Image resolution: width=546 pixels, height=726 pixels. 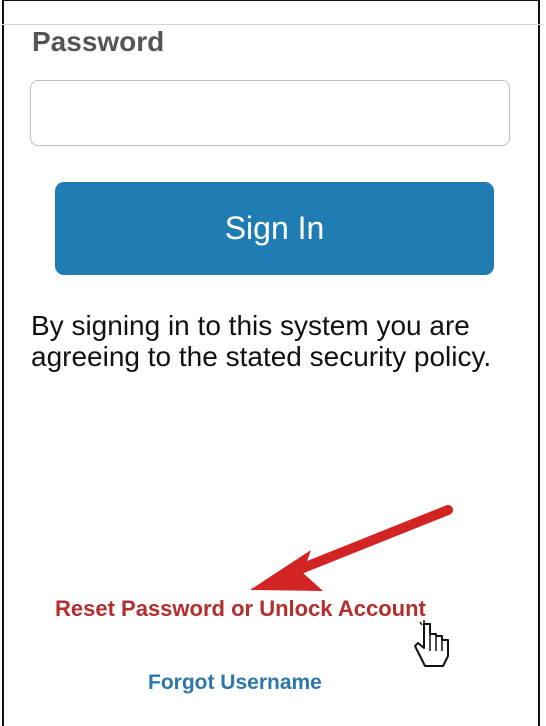 I want to click on divider, so click(x=273, y=24).